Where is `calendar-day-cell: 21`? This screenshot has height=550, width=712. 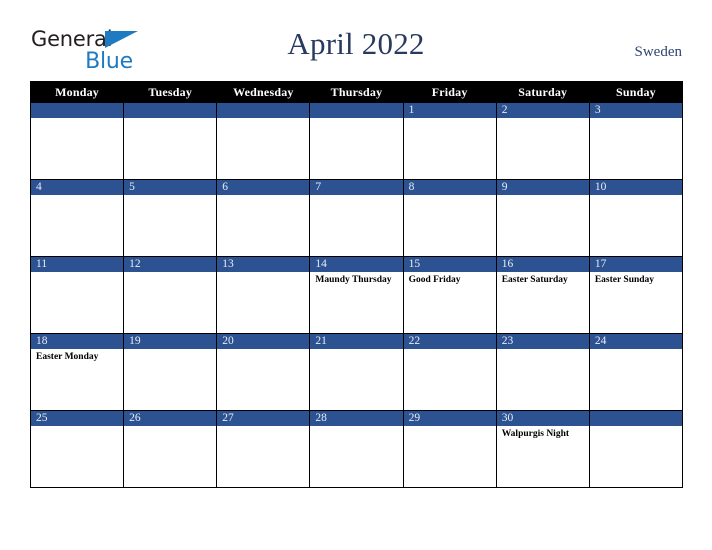
calendar-day-cell: 21 is located at coordinates (356, 372).